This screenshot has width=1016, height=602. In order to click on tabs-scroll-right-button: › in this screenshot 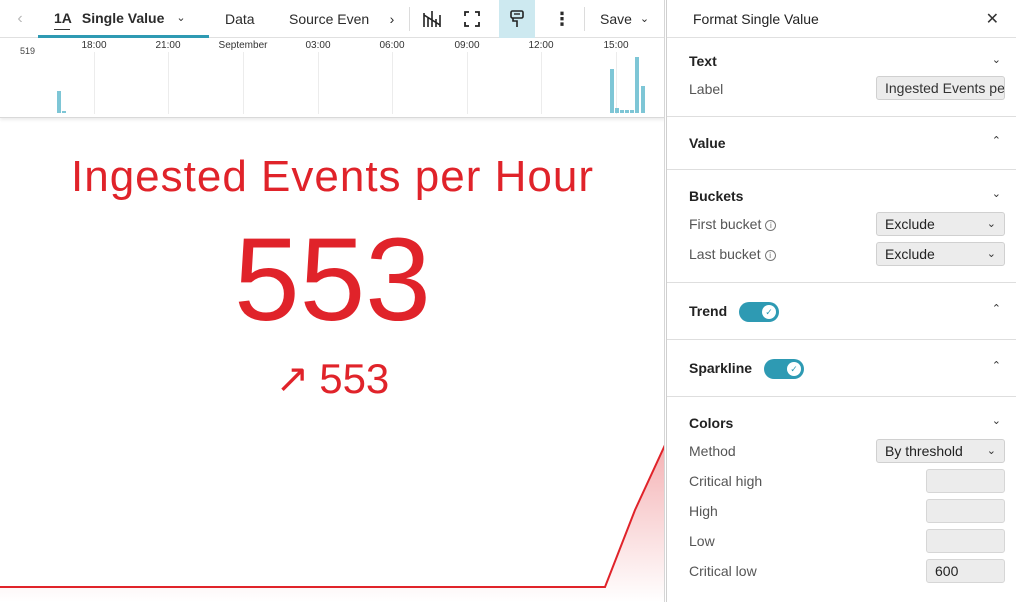, I will do `click(392, 18)`.